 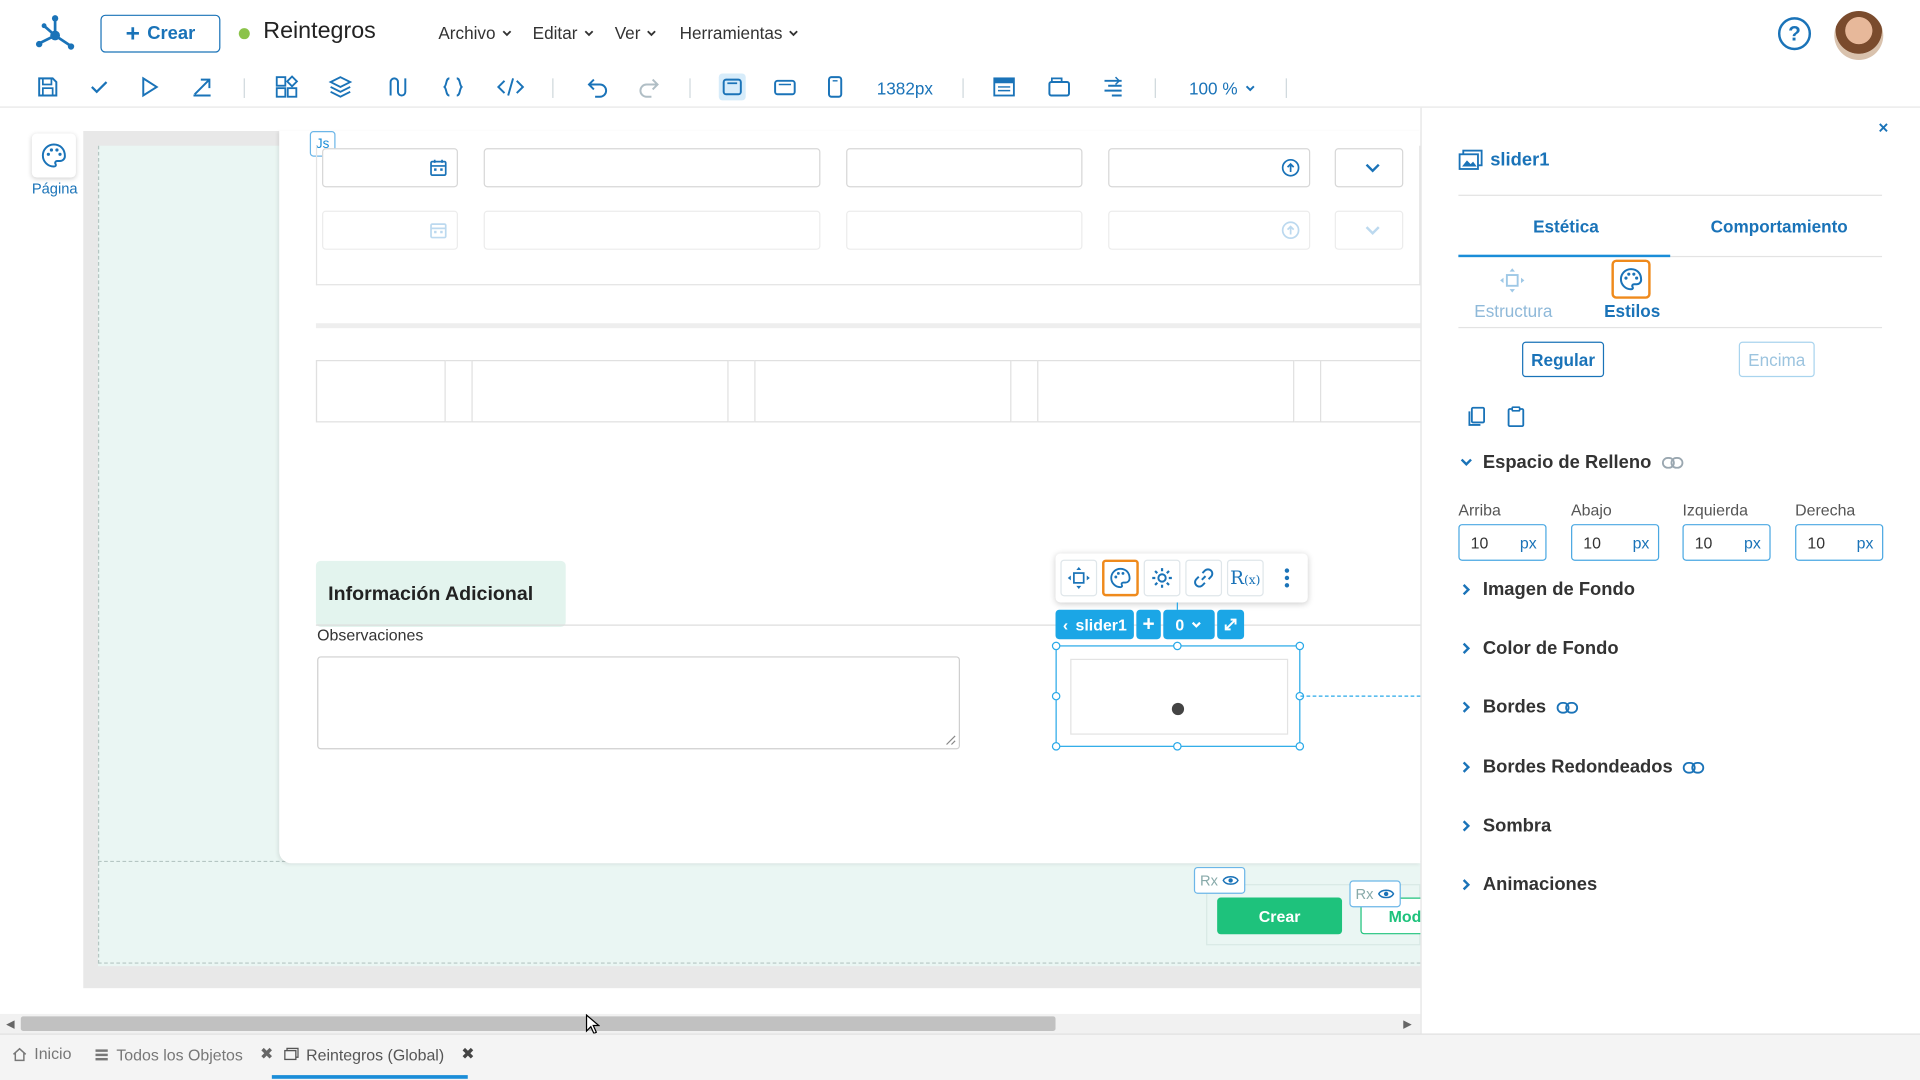 What do you see at coordinates (1572, 462) in the screenshot?
I see `section-padding: Espacio de Relleno` at bounding box center [1572, 462].